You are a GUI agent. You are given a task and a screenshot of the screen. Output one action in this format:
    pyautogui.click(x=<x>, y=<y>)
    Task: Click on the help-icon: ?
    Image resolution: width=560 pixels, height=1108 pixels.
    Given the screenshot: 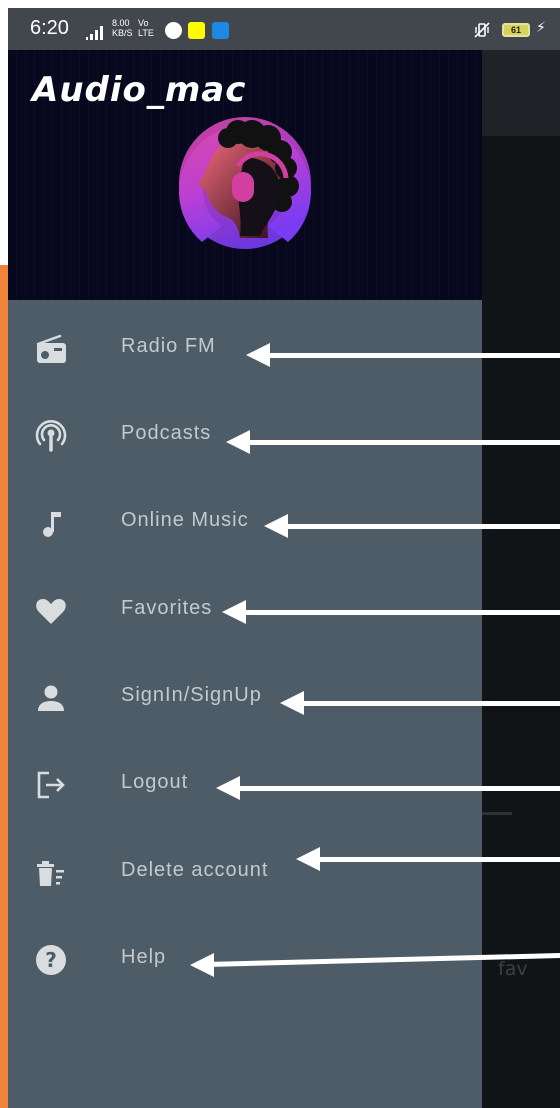 What is the action you would take?
    pyautogui.click(x=51, y=960)
    